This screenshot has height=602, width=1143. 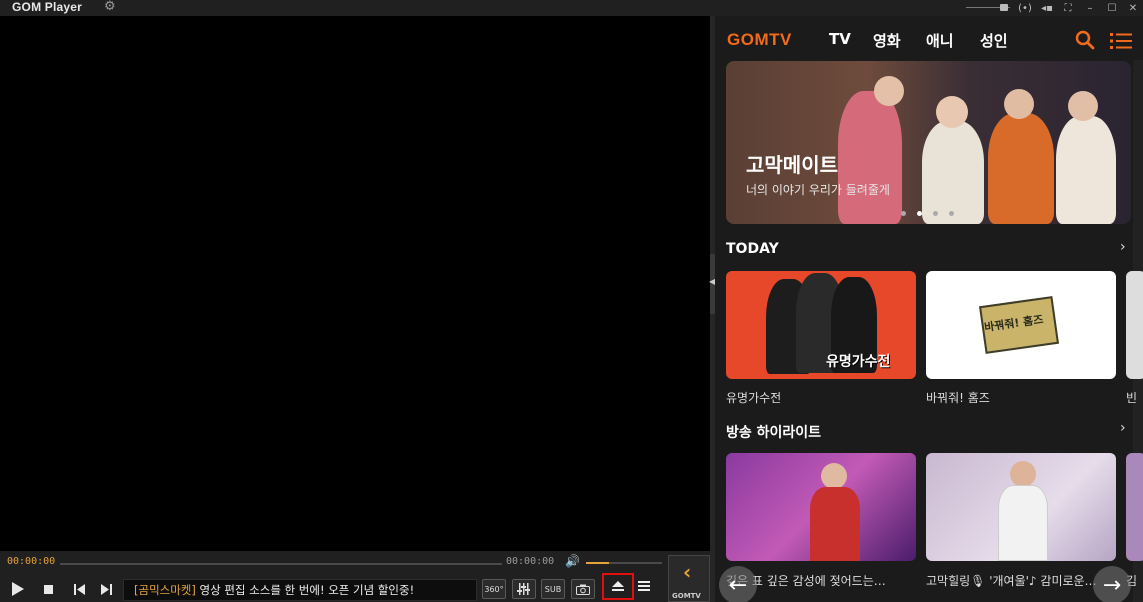 I want to click on title-bar: GOM Player ⚙ (•) ◂▪ ⛶ – ☐ ✕, so click(x=571, y=8).